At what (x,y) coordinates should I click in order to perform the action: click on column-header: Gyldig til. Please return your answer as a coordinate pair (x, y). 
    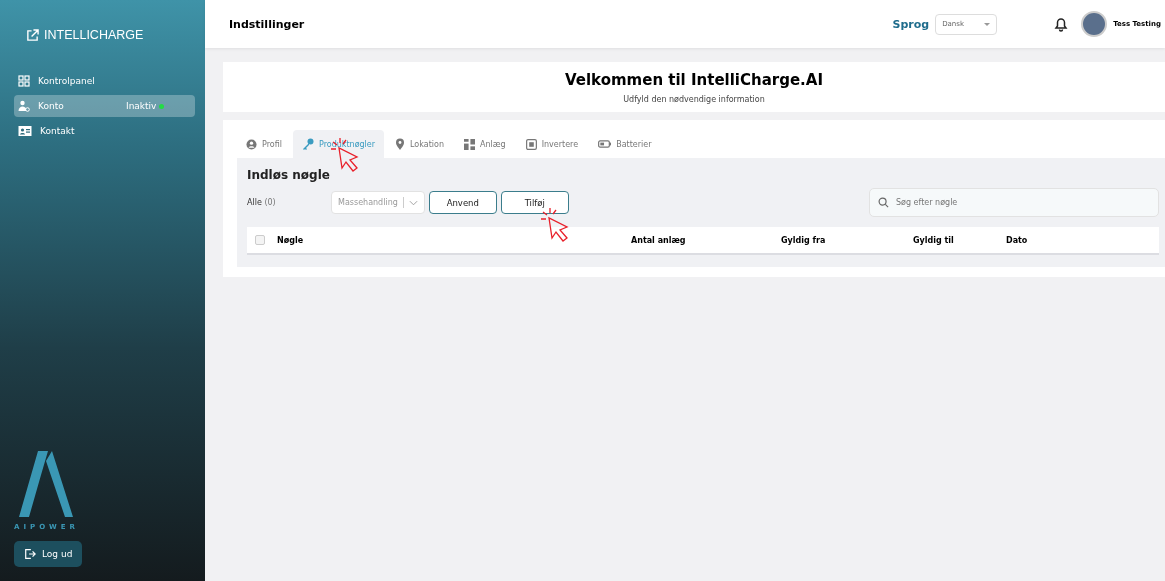
    Looking at the image, I should click on (934, 240).